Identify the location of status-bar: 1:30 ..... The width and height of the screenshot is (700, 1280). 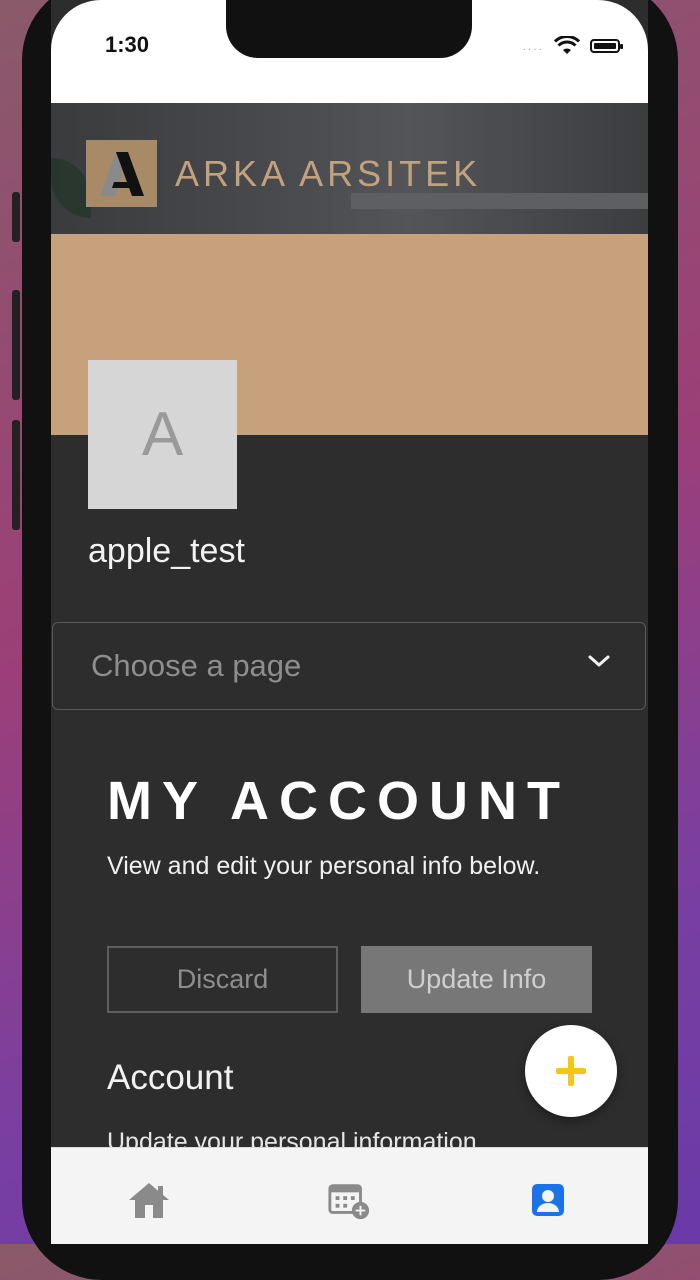
(349, 51).